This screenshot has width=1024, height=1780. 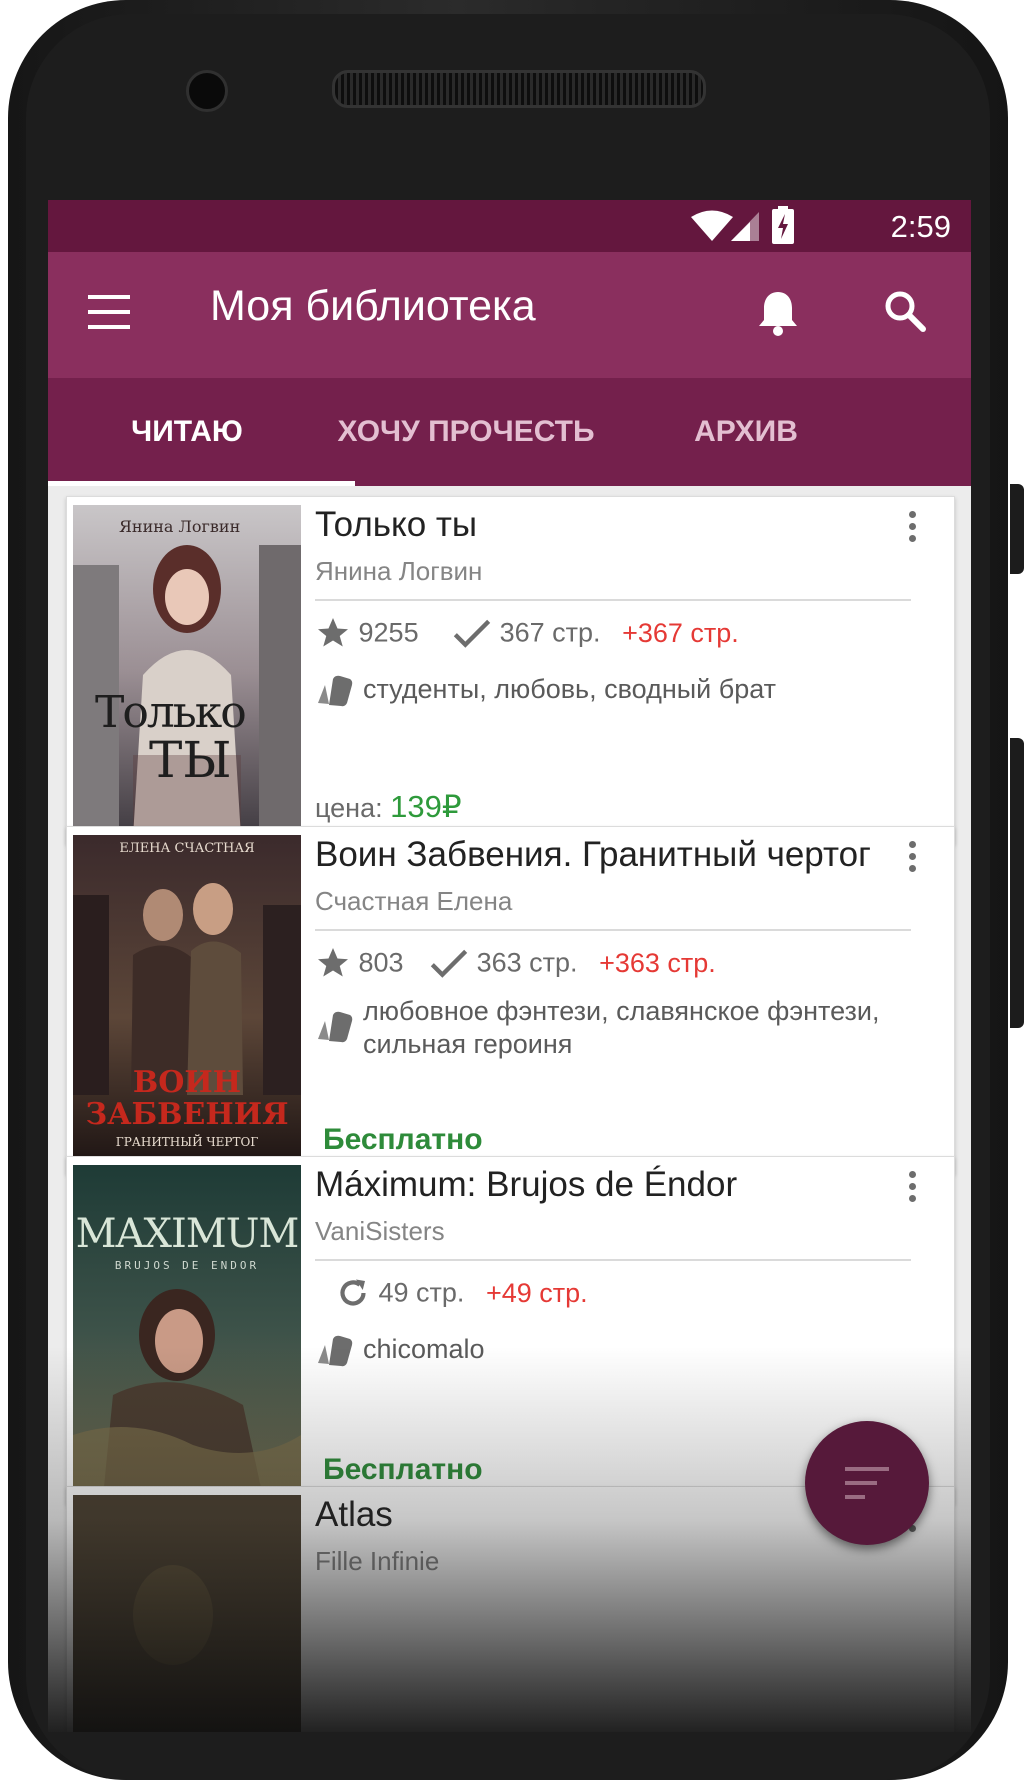 I want to click on rating-count: 803, so click(x=381, y=962).